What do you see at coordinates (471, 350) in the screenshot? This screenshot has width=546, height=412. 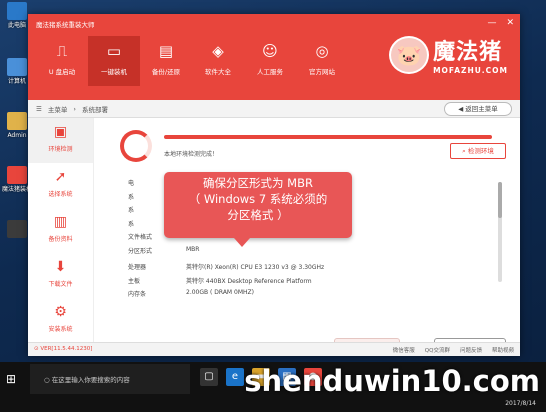 I see `feedback-link: 问题反馈` at bounding box center [471, 350].